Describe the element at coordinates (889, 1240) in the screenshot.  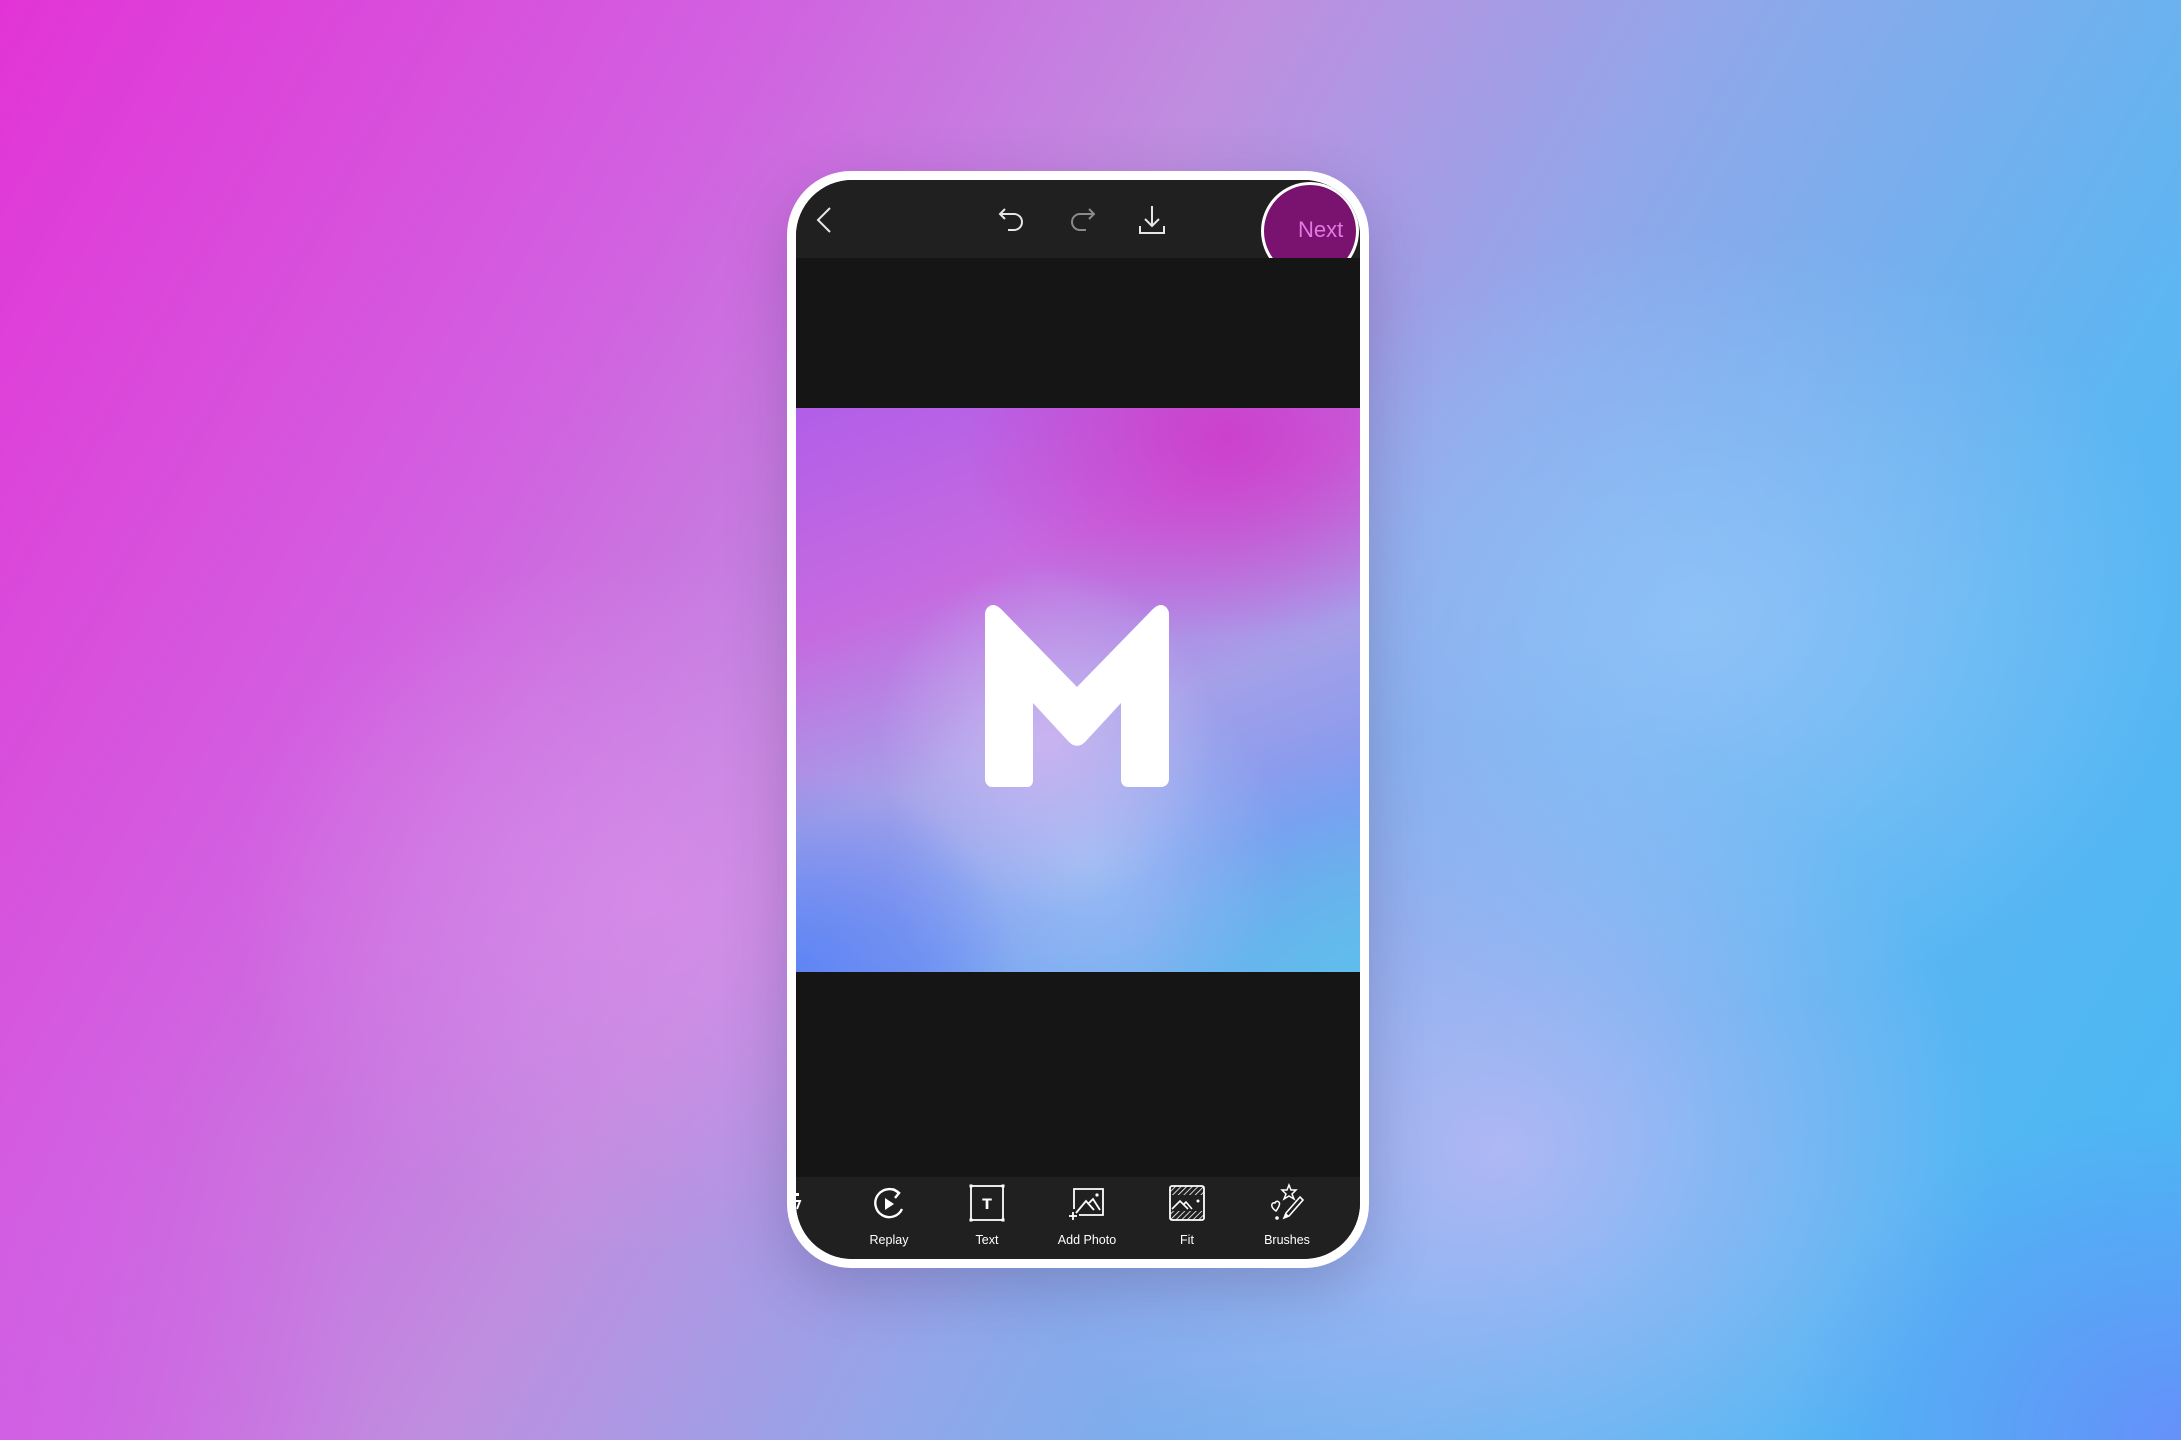
I see `tool-label: Replay` at that location.